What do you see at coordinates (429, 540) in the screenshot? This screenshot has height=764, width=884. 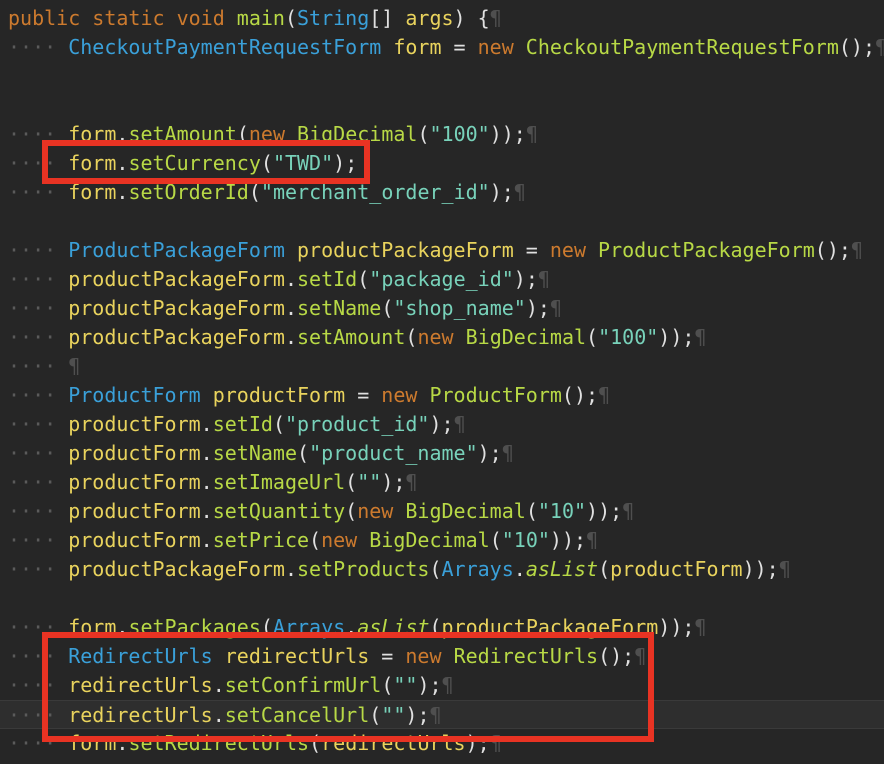 I see `code-token: BigDecimal` at bounding box center [429, 540].